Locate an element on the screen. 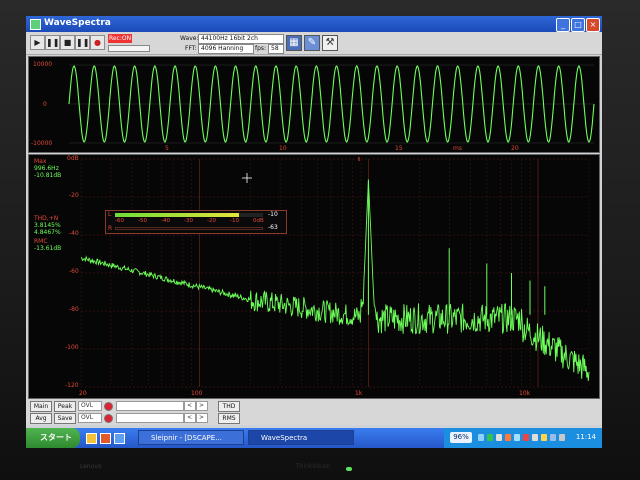 Image resolution: width=640 pixels, height=480 pixels. rec-status-badge: Rec:ON is located at coordinates (120, 38).